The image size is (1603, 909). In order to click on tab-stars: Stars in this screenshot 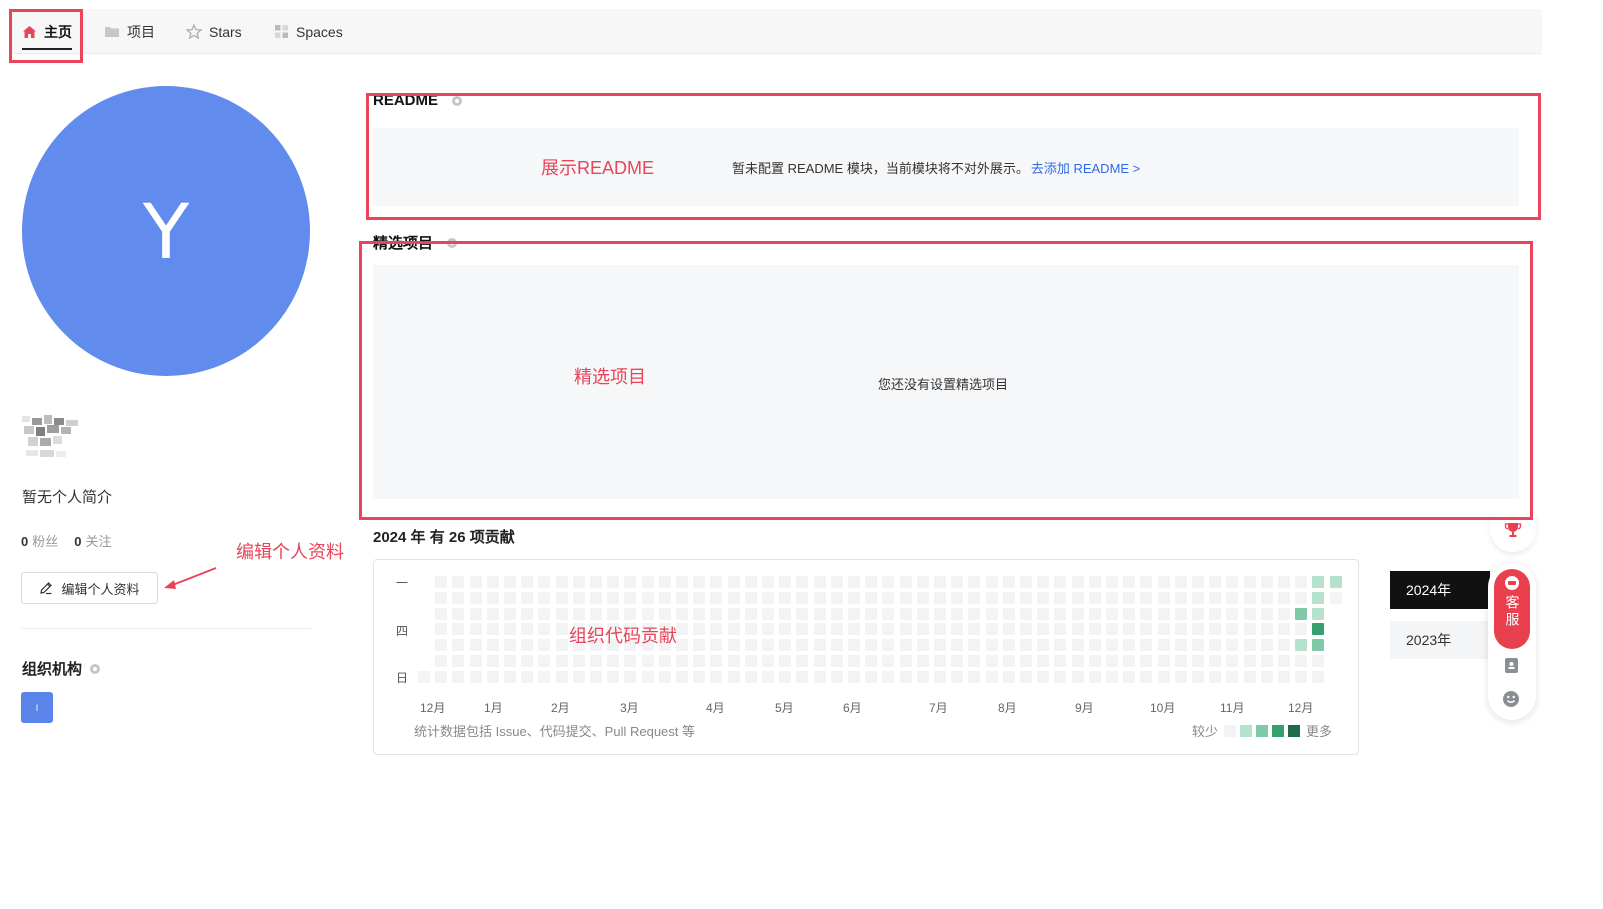, I will do `click(214, 31)`.